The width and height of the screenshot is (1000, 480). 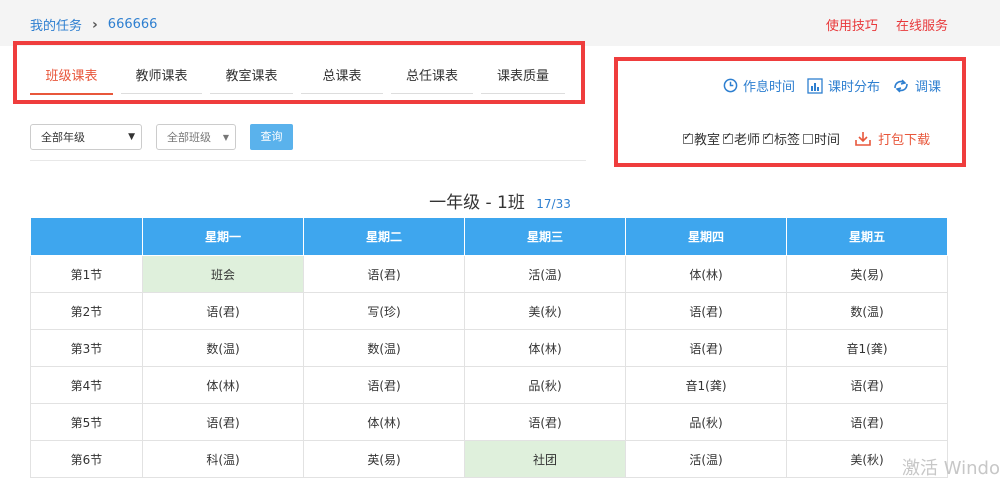 I want to click on table-row: 第4节 体(林) 语(君) 品(秋) 音1(龚) 语(君), so click(x=489, y=385).